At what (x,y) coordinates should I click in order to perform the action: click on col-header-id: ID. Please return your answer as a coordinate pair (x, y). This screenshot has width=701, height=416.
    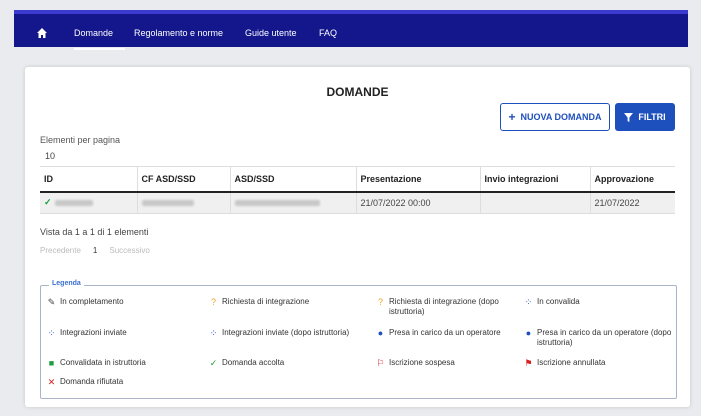
    Looking at the image, I should click on (88, 179).